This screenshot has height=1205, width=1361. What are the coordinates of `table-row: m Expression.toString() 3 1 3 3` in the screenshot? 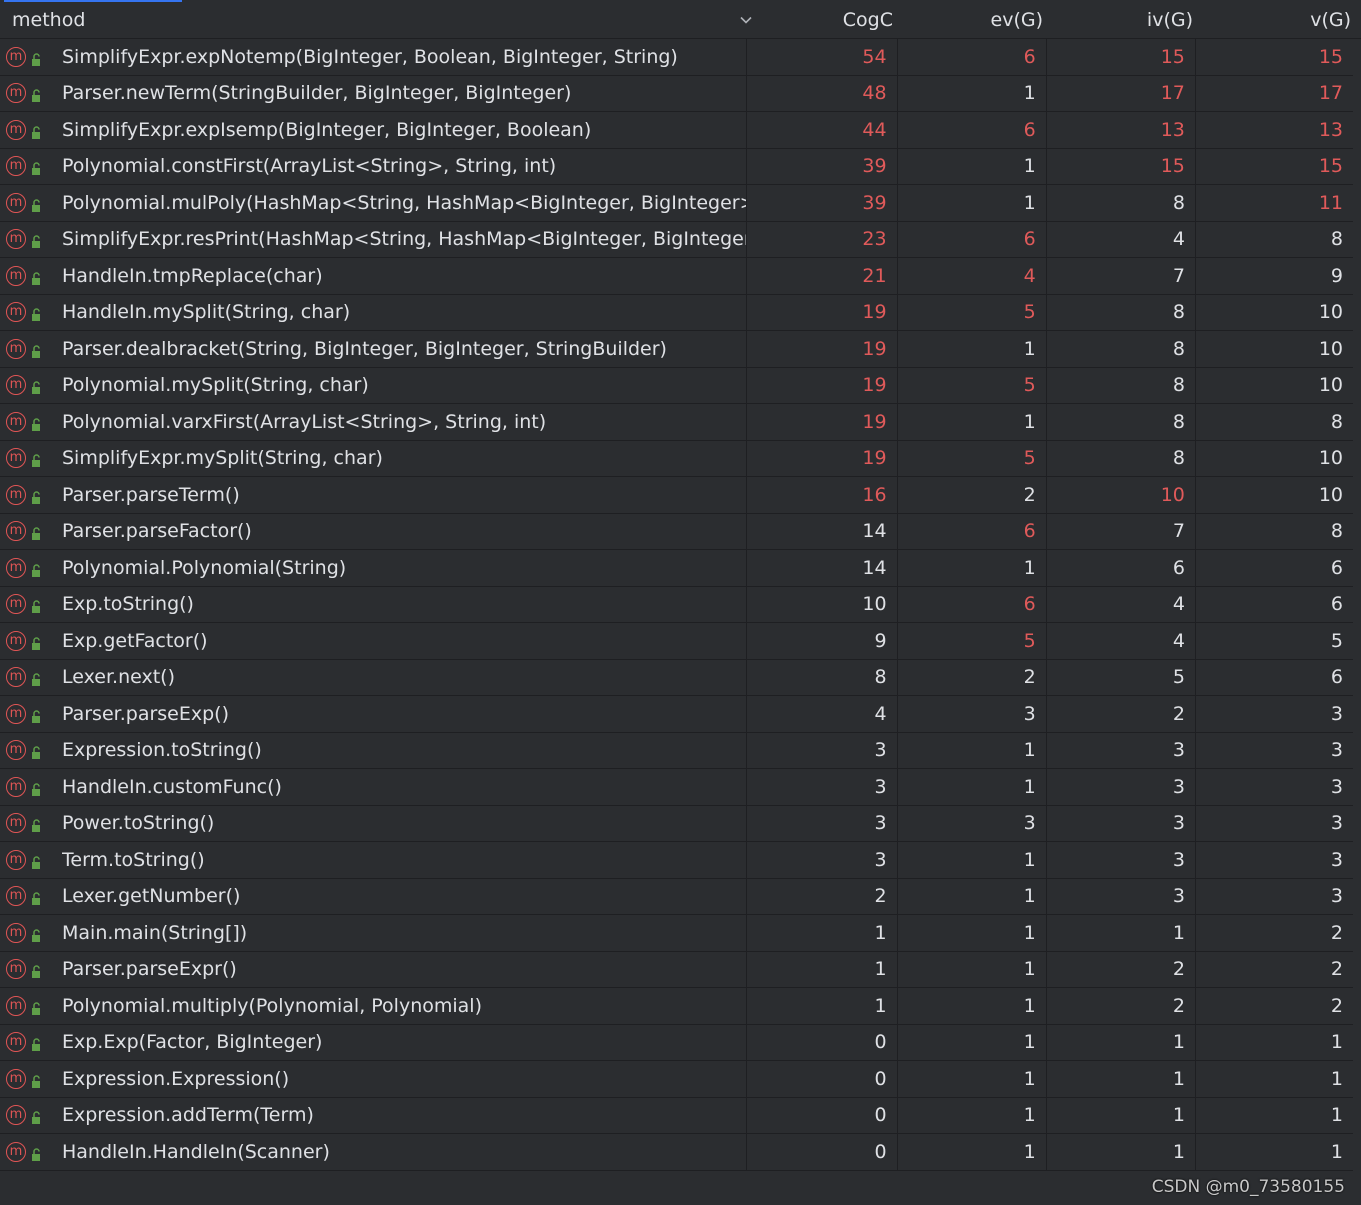 It's located at (676, 750).